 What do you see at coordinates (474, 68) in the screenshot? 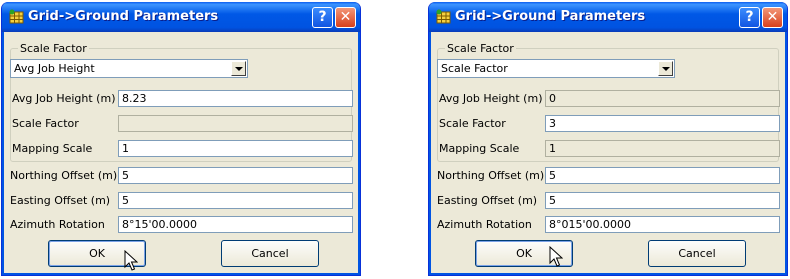
I see `scale-method-value: Scale Factor` at bounding box center [474, 68].